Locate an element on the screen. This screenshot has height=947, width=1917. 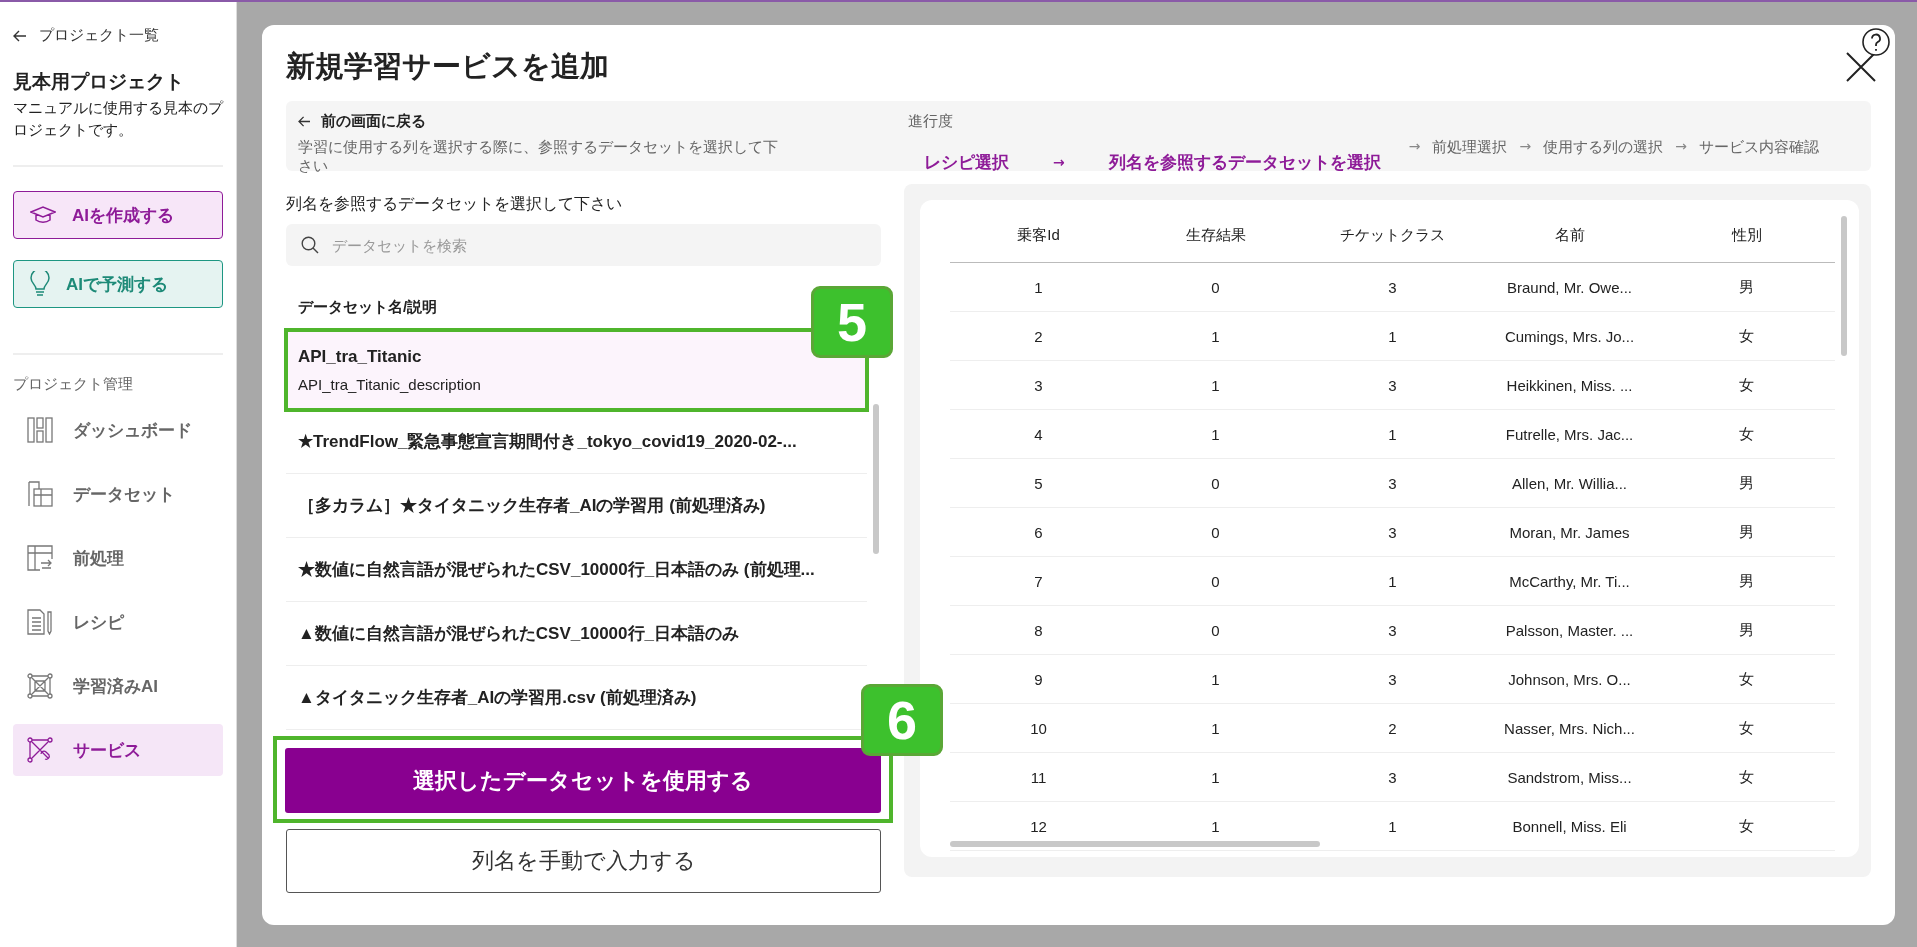
dataset-row: ▲数値に自然言語が混ぜられたCSV_10000行_日本語のみ is located at coordinates (576, 634).